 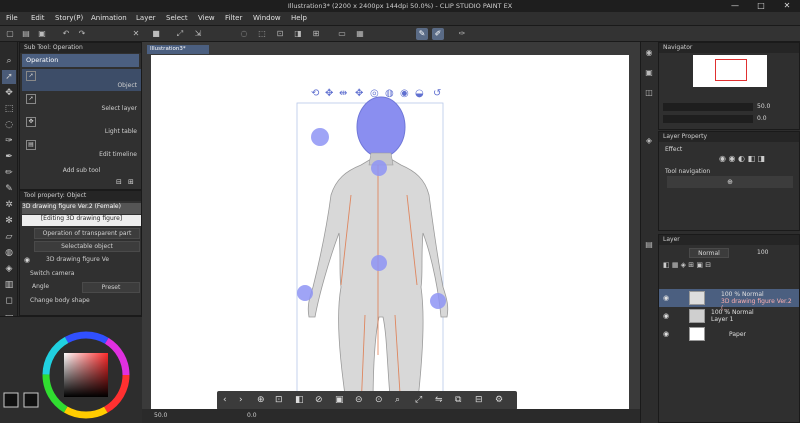 What do you see at coordinates (499, 400) in the screenshot?
I see `settings-icon: ⚙` at bounding box center [499, 400].